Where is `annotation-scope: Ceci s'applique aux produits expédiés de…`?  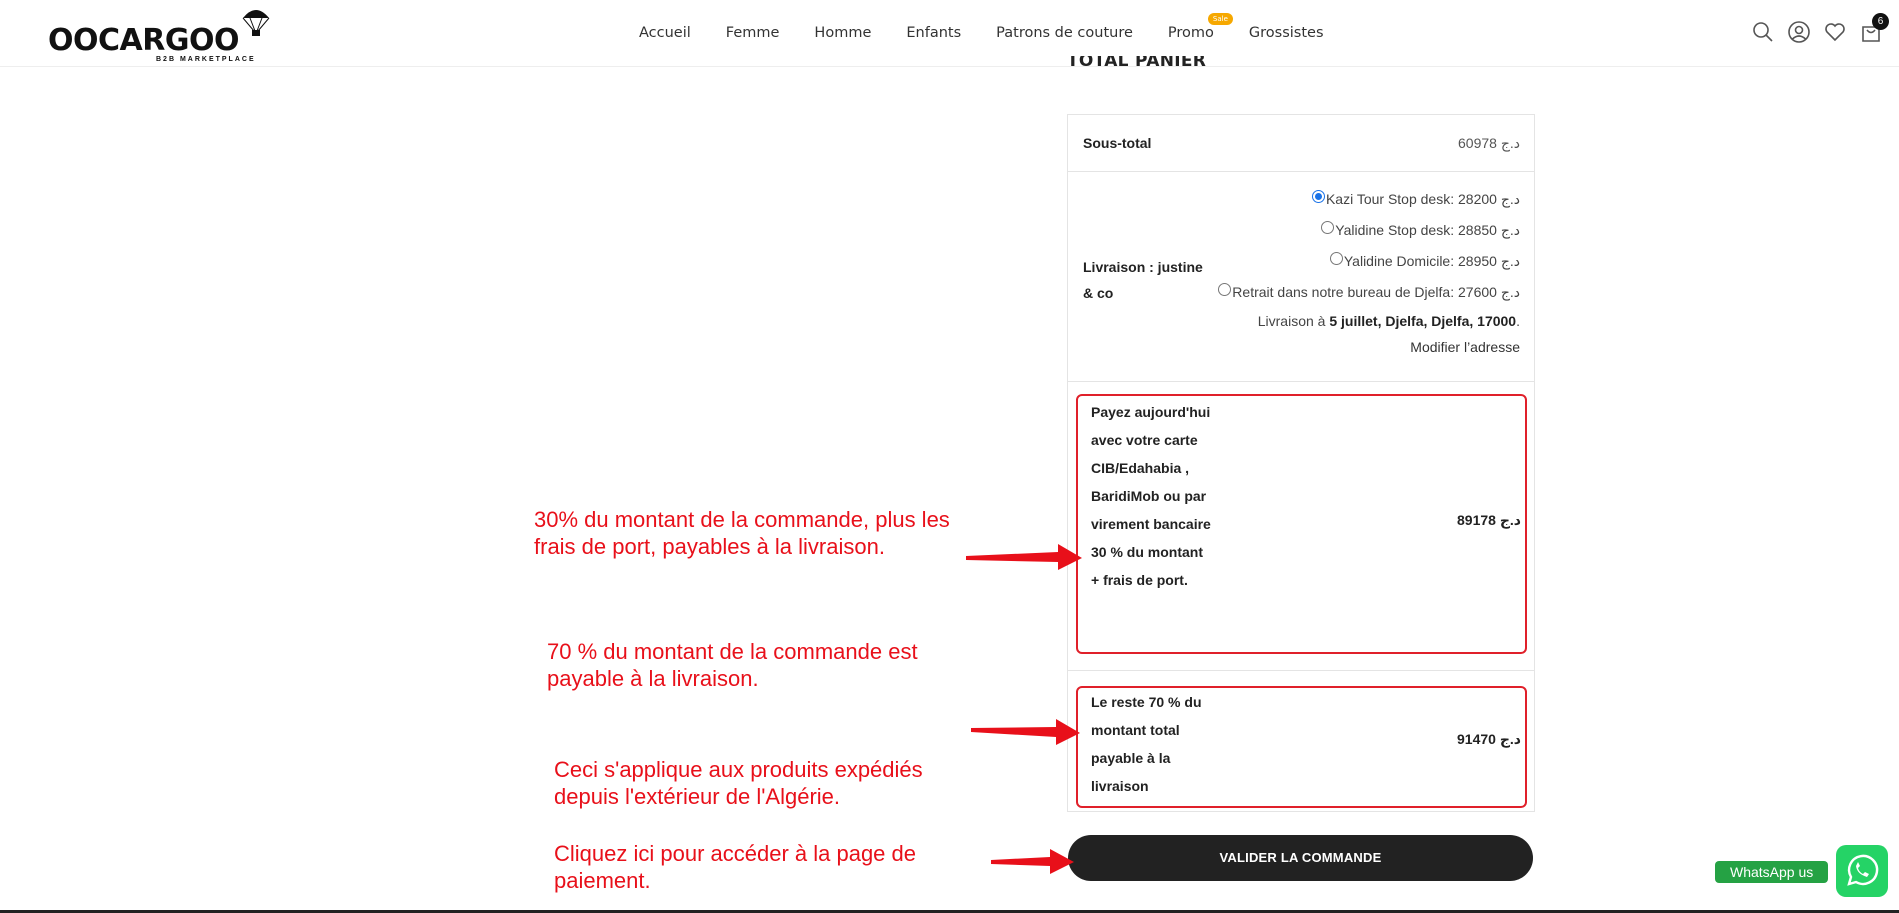
annotation-scope: Ceci s'applique aux produits expédiés de… is located at coordinates (738, 783).